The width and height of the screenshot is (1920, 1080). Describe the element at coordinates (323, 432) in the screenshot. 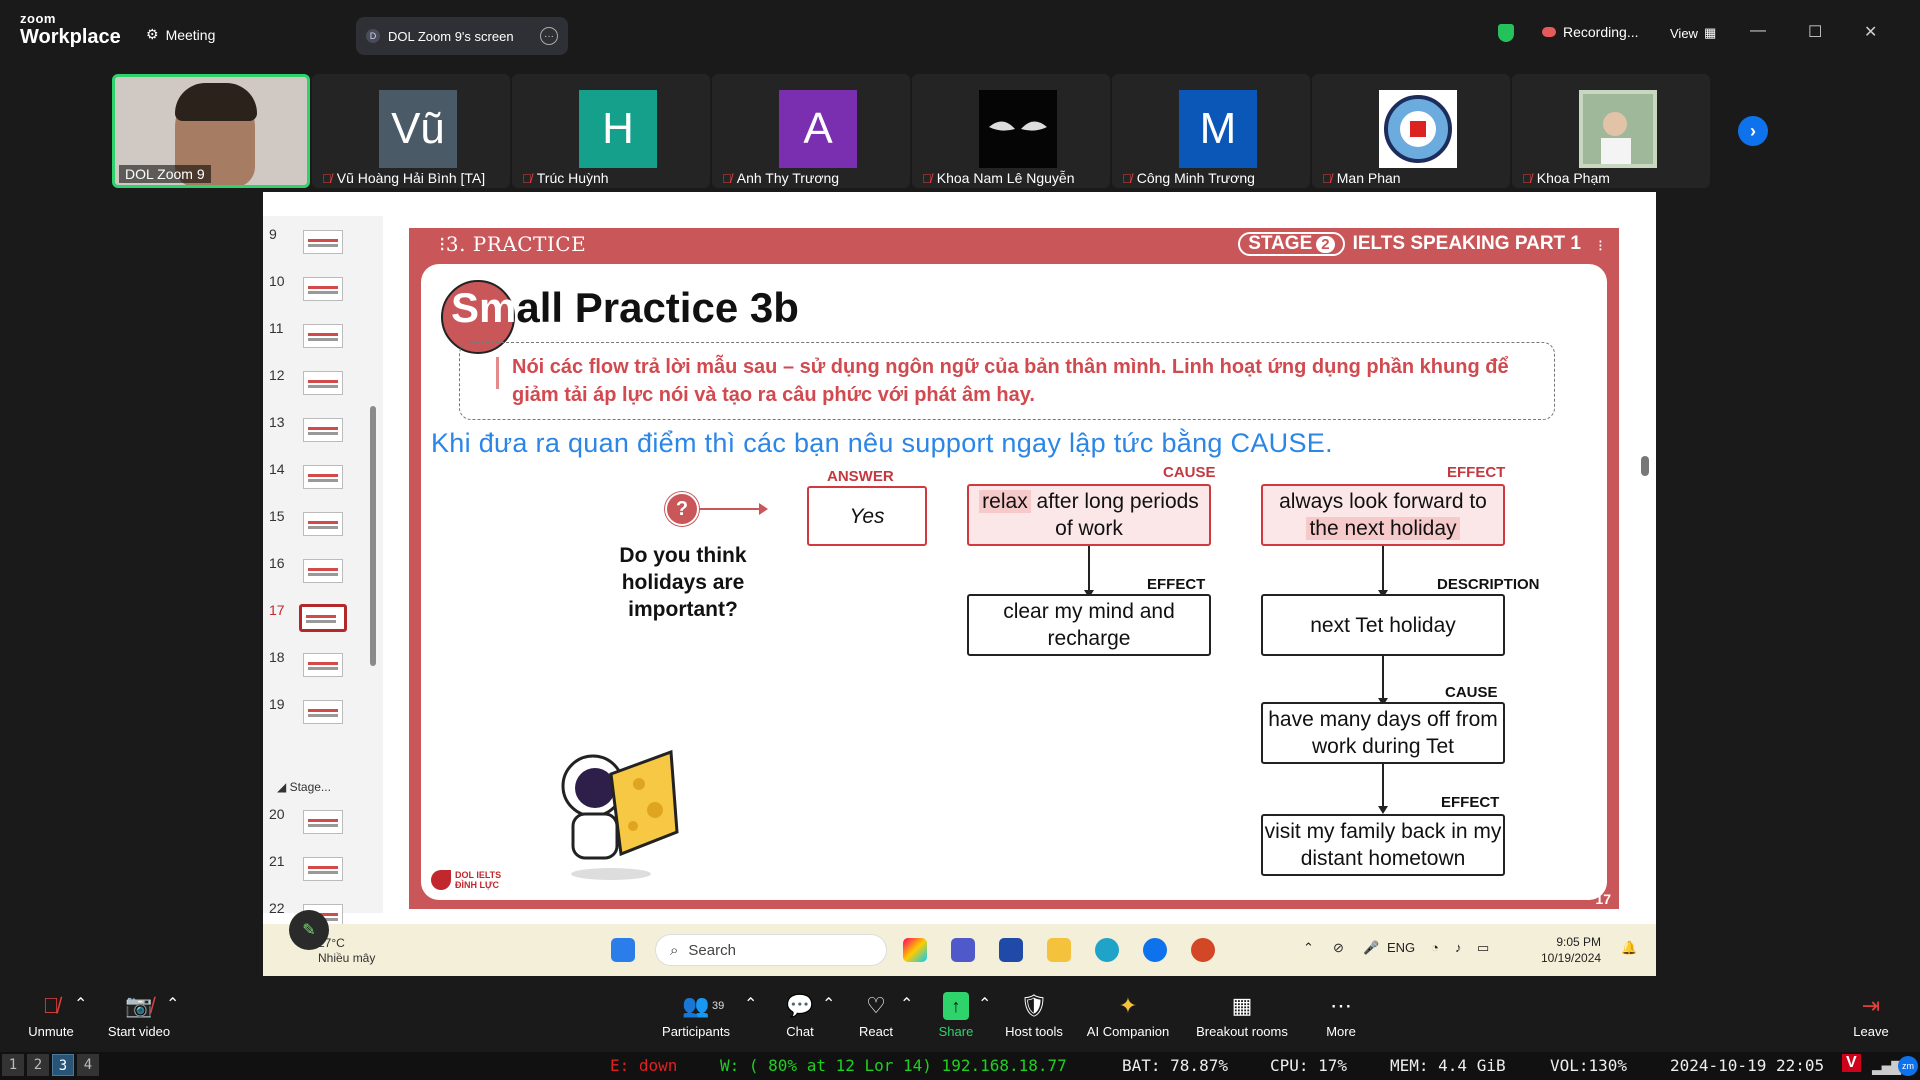

I see `slide-thumbnail: 13` at that location.